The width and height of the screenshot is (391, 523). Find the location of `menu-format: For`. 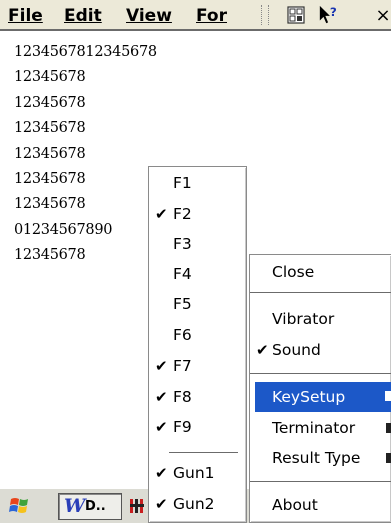

menu-format: For is located at coordinates (227, 16).